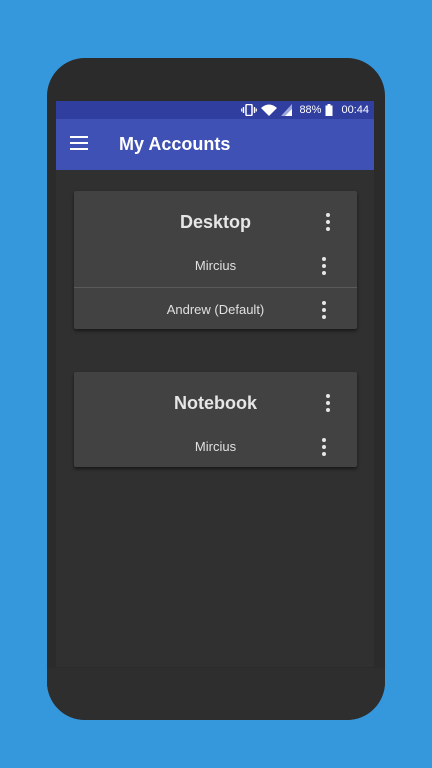 The width and height of the screenshot is (432, 768). What do you see at coordinates (310, 110) in the screenshot?
I see `battery-percent: 88%` at bounding box center [310, 110].